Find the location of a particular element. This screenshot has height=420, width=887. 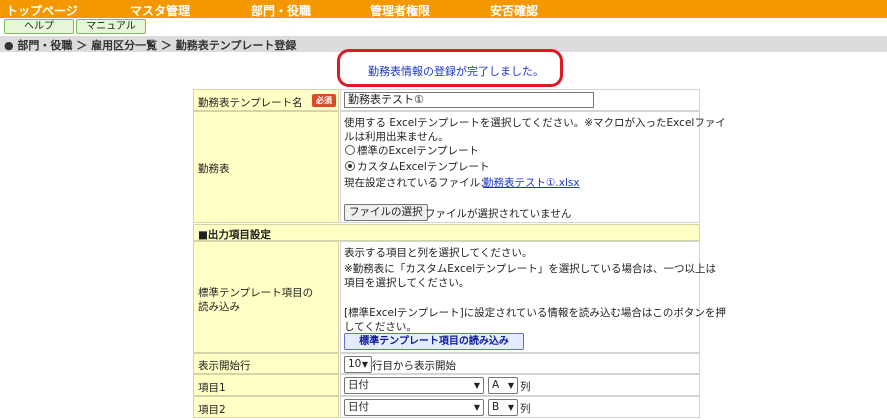

section-output-settings: ■出力項目設定 is located at coordinates (446, 232).